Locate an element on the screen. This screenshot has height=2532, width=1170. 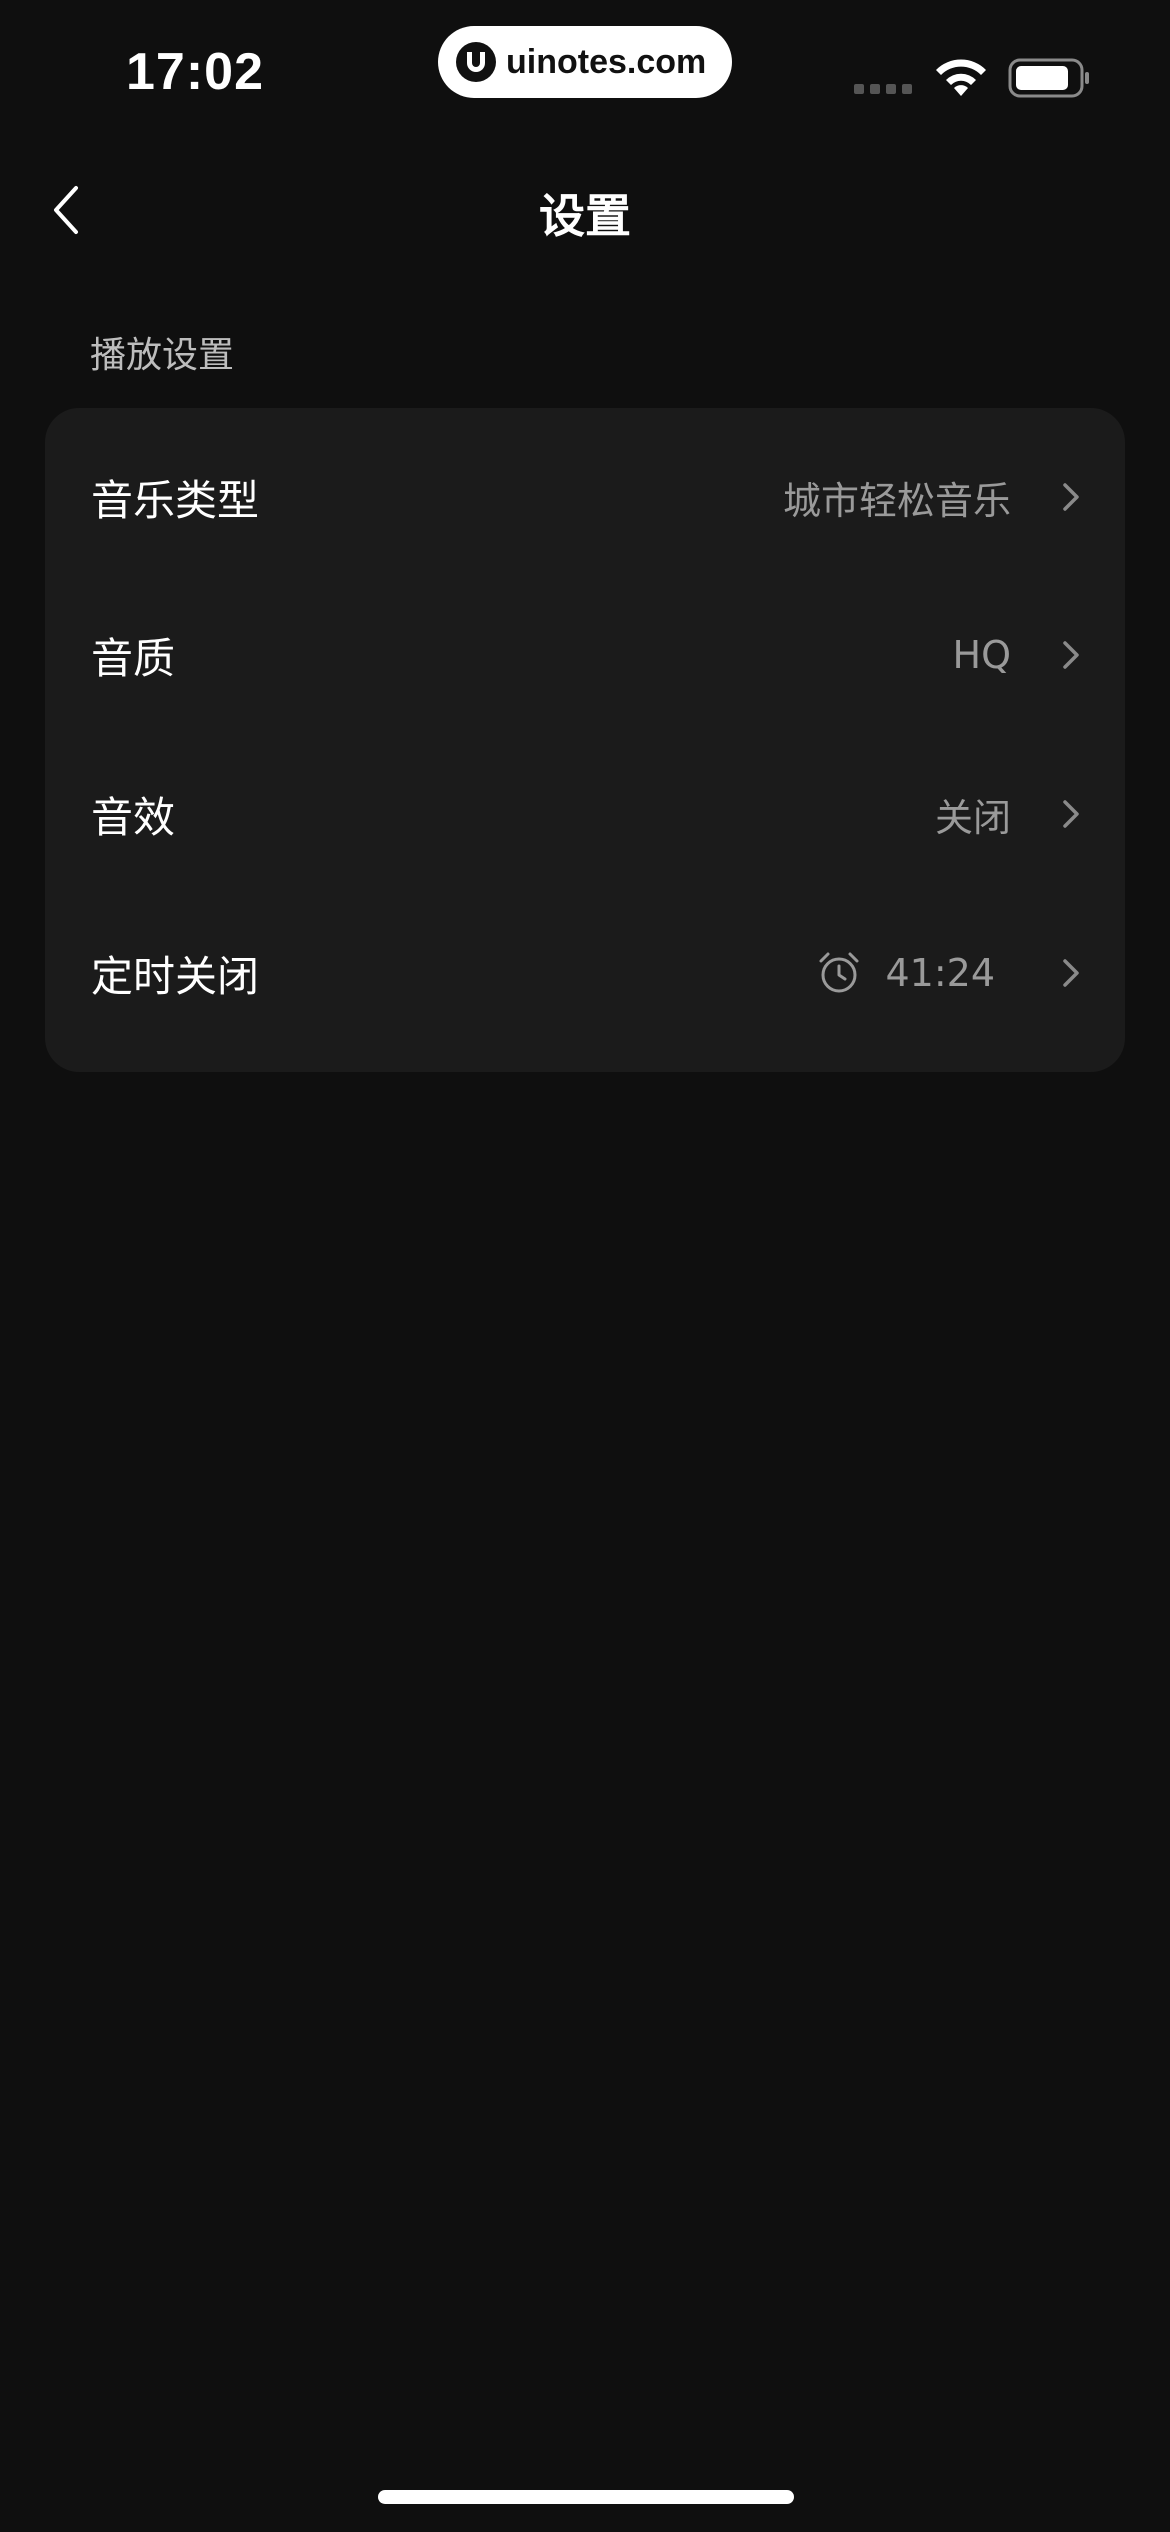
wifi-icon is located at coordinates (961, 77).